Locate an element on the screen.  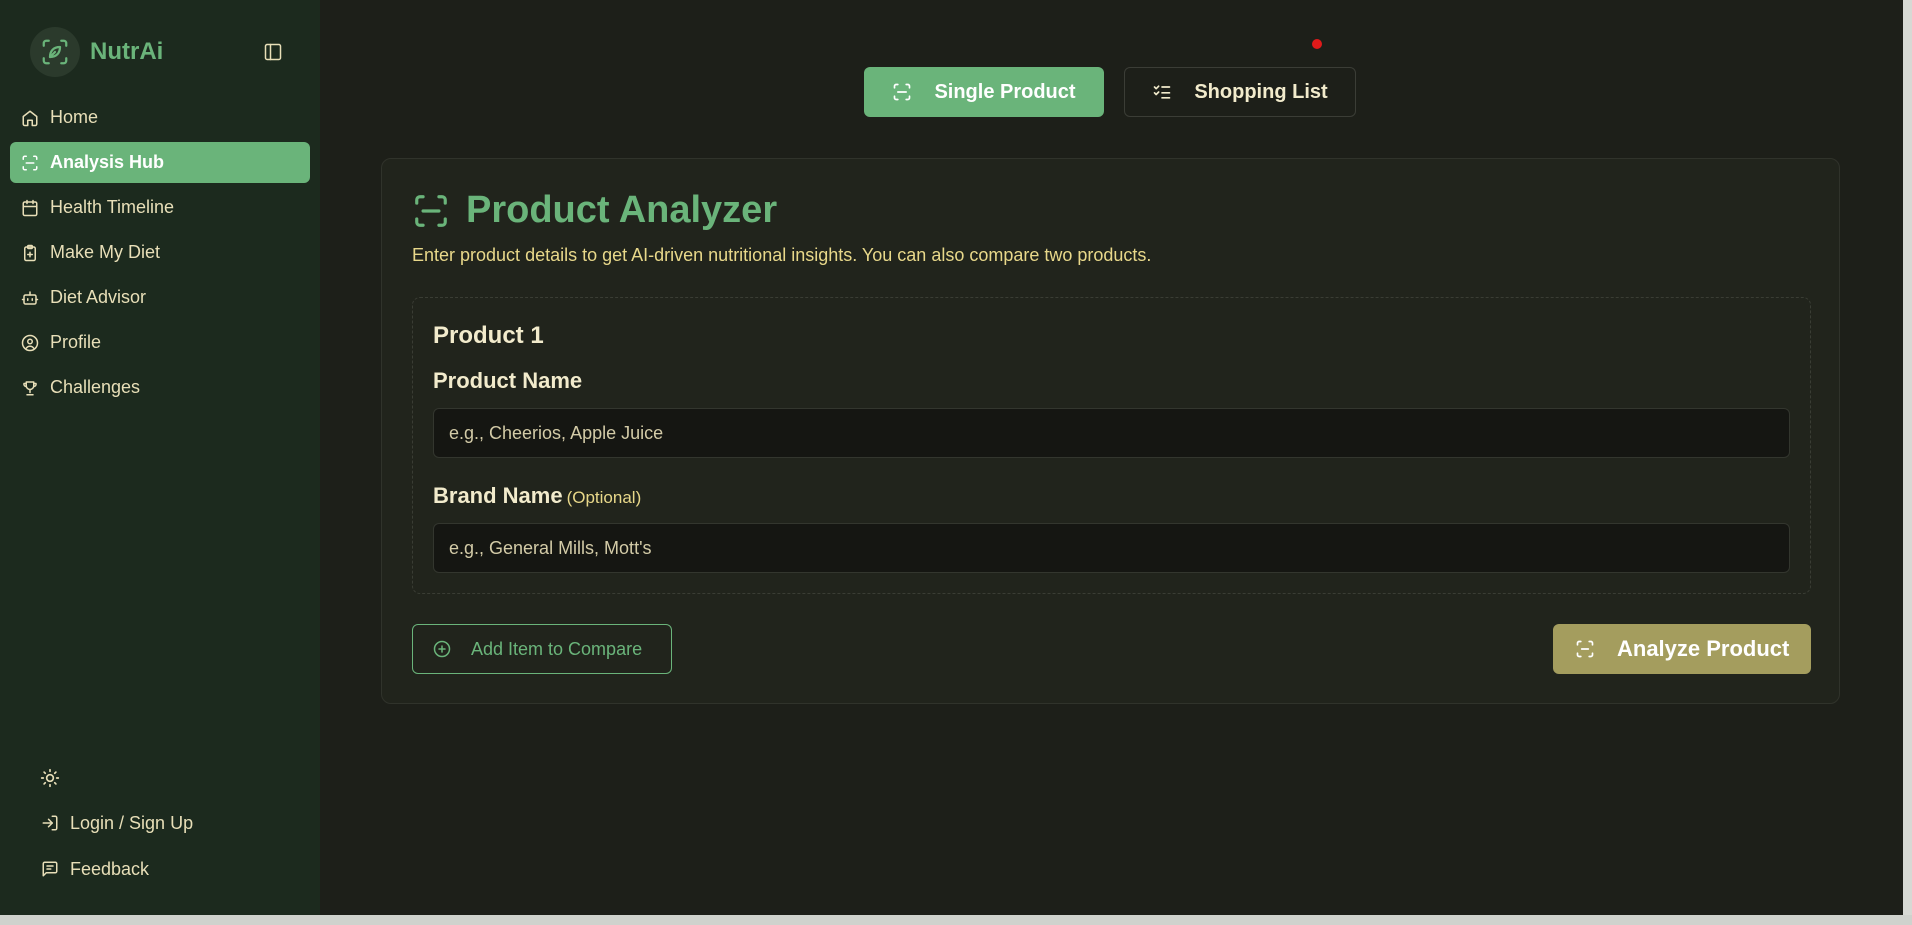
sidebar-item-label: Home is located at coordinates (74, 117).